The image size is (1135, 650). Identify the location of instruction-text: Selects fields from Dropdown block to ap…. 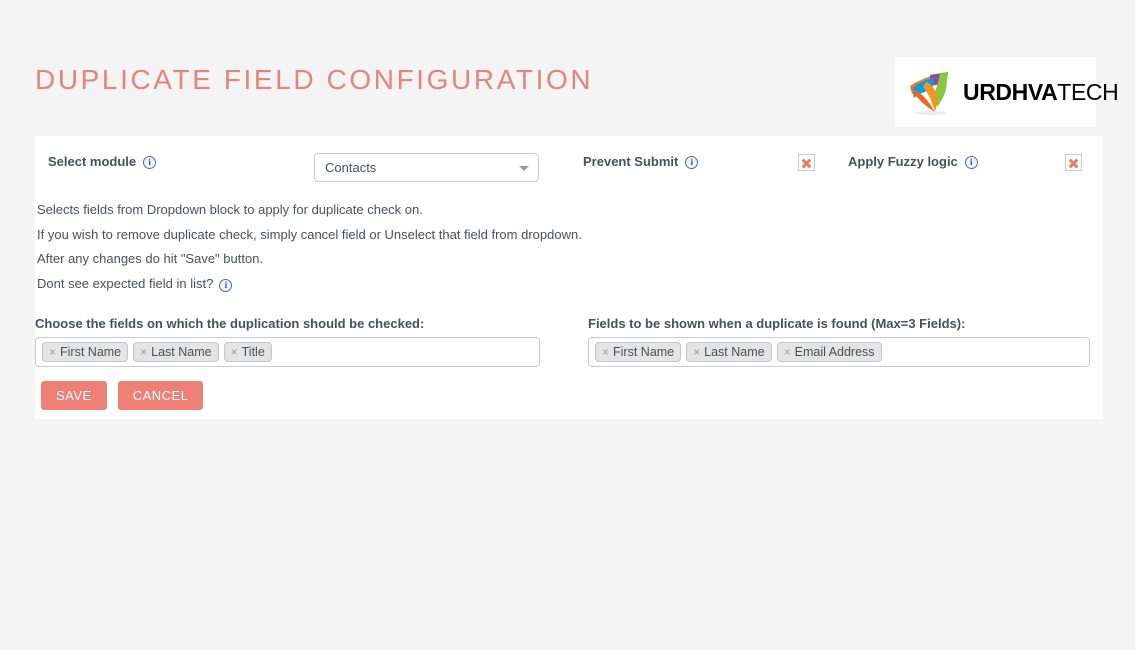
(230, 209).